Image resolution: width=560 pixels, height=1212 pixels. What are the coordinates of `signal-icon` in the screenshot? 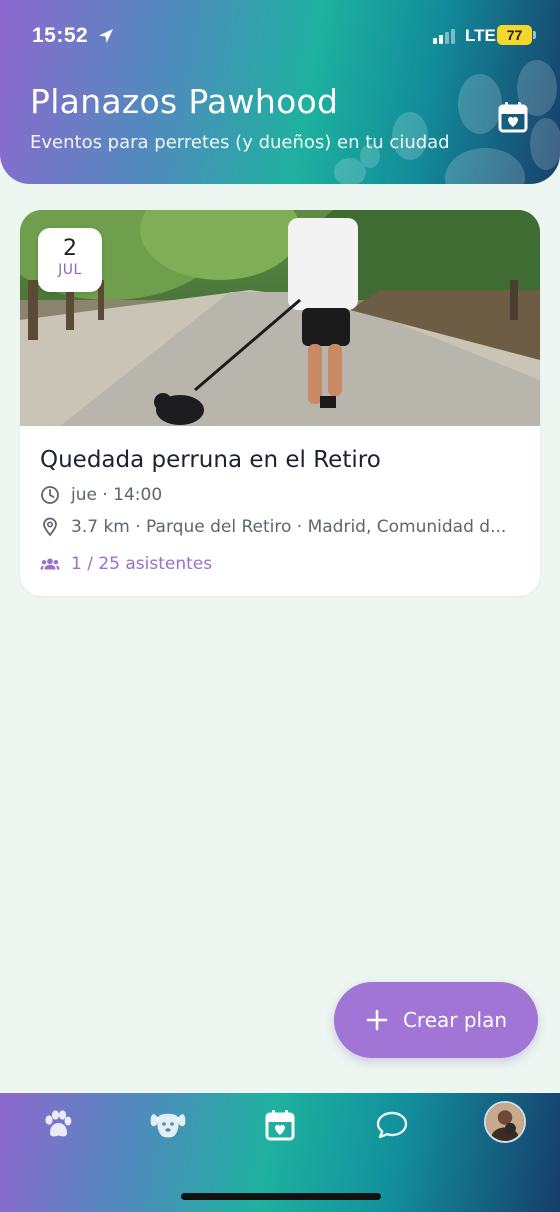 It's located at (444, 36).